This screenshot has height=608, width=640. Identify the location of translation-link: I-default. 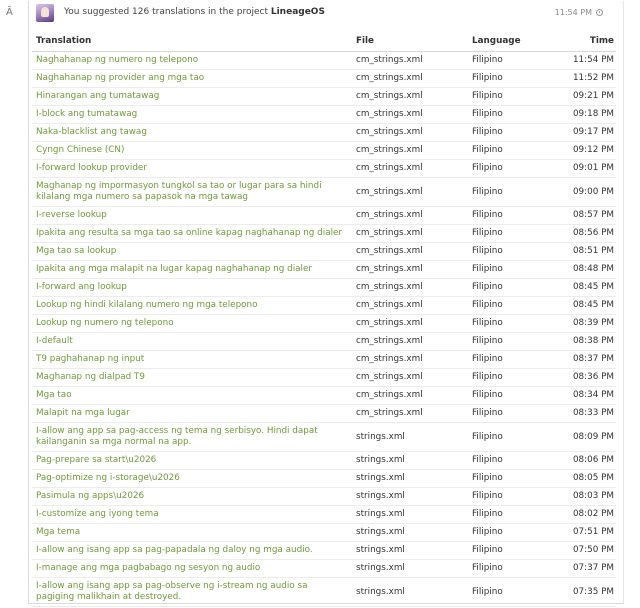
(192, 341).